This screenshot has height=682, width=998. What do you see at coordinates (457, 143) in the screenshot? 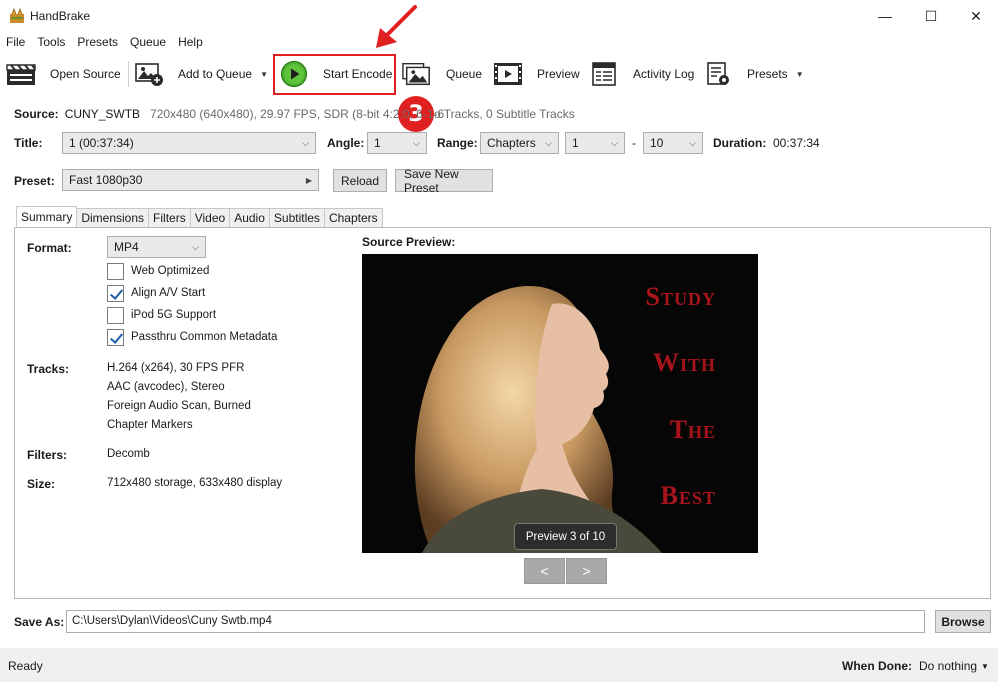
I see `range-label: Range:` at bounding box center [457, 143].